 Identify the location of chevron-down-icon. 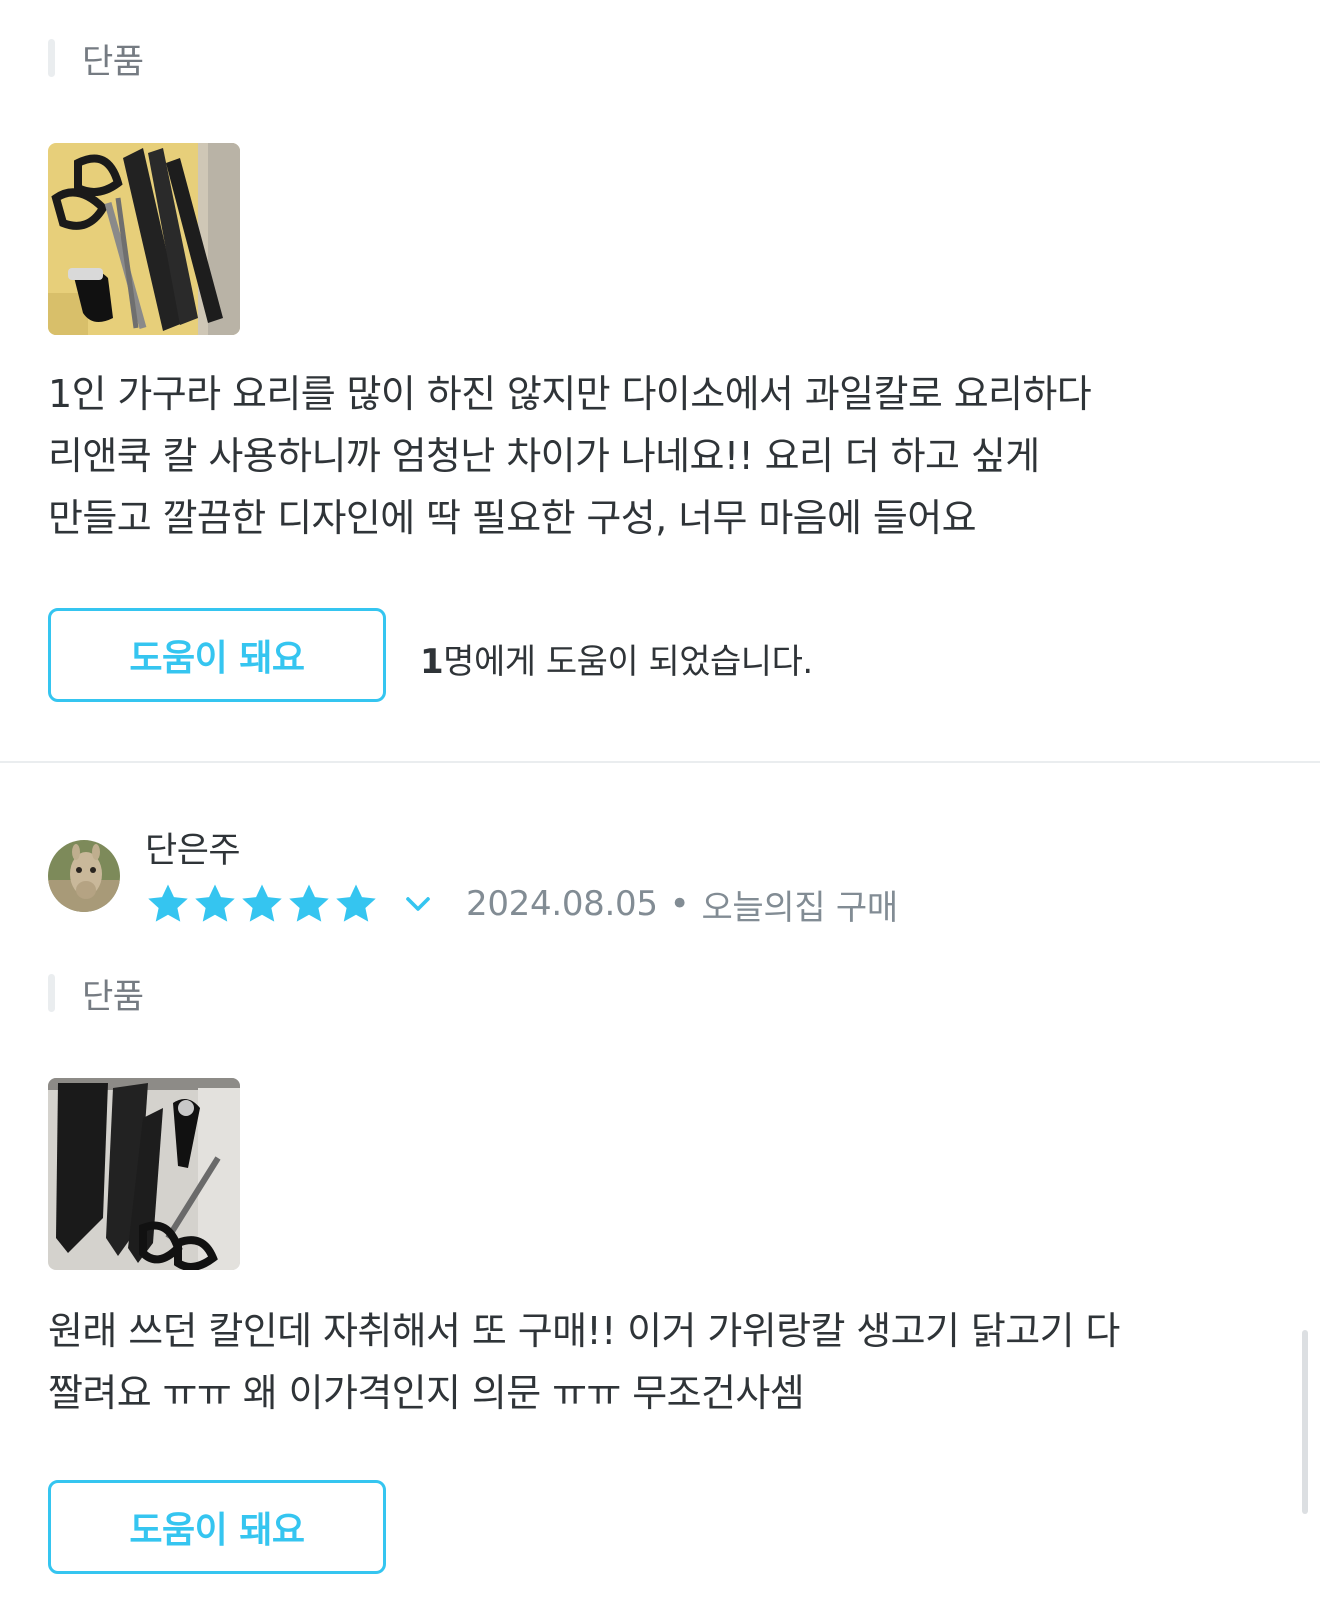
(418, 904).